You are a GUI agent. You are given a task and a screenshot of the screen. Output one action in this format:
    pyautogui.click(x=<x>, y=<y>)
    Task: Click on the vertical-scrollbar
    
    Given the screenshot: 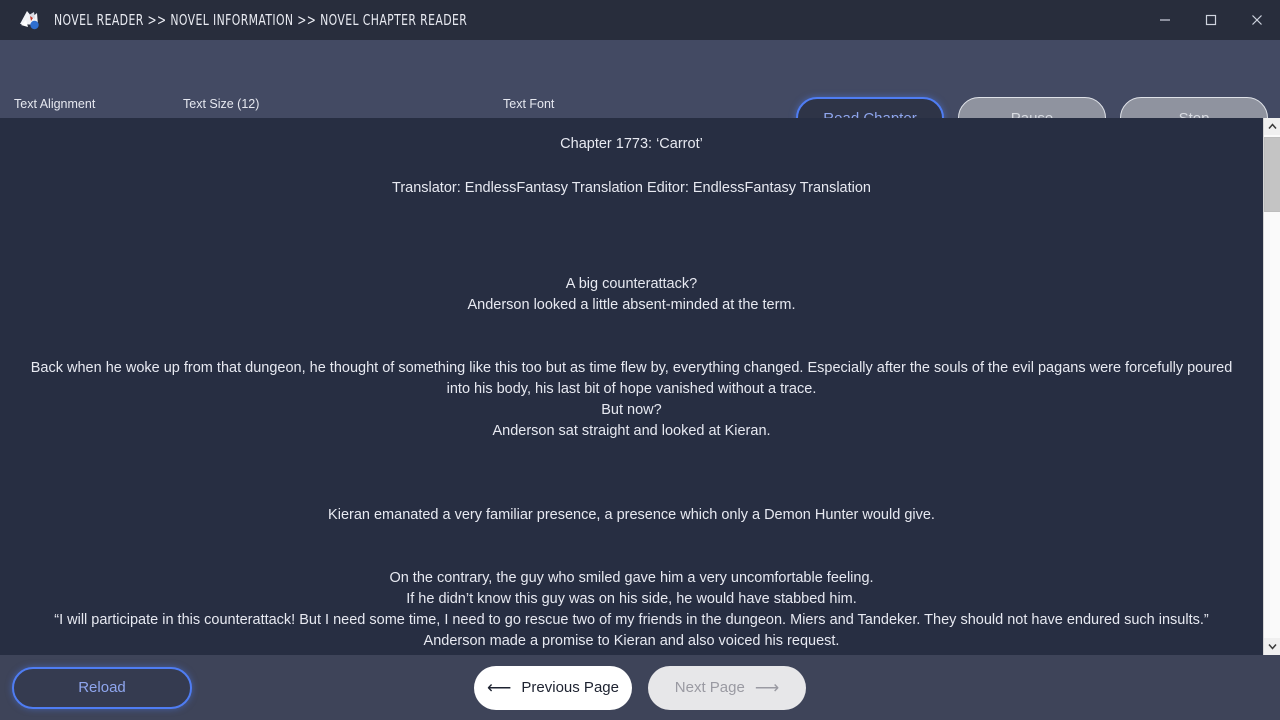 What is the action you would take?
    pyautogui.click(x=1271, y=386)
    